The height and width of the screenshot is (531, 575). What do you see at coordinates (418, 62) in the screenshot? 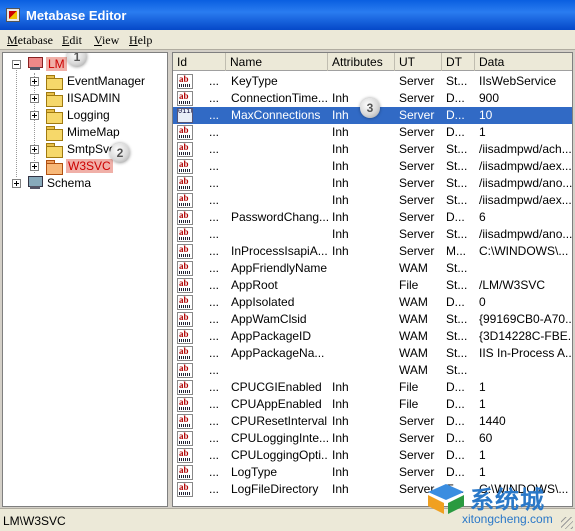
I see `column-header-ut: UT` at bounding box center [418, 62].